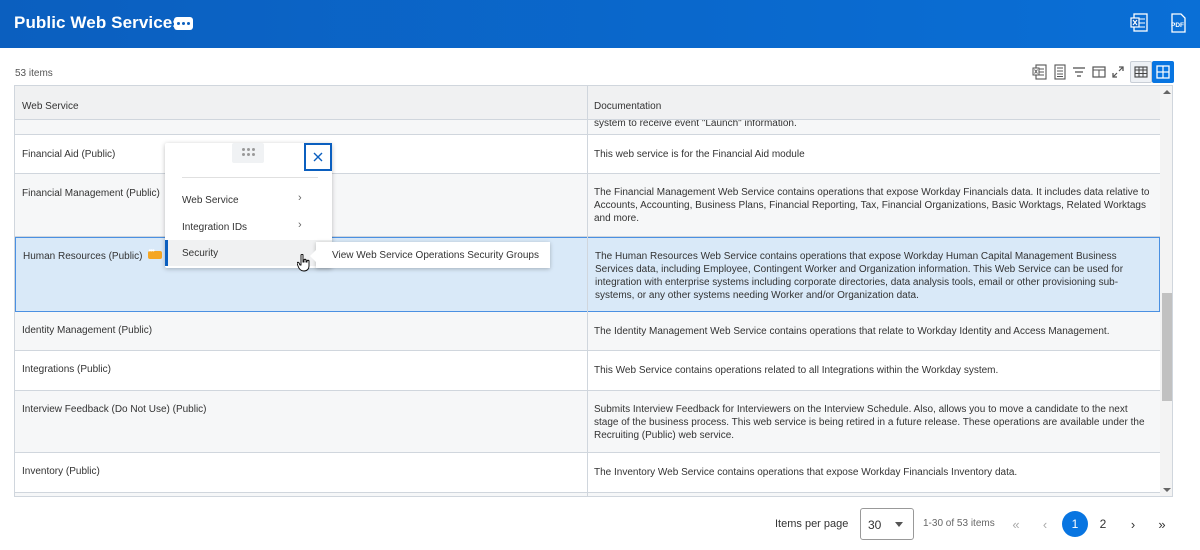  What do you see at coordinates (600, 24) in the screenshot?
I see `page-header: Public Web Services PDF` at bounding box center [600, 24].